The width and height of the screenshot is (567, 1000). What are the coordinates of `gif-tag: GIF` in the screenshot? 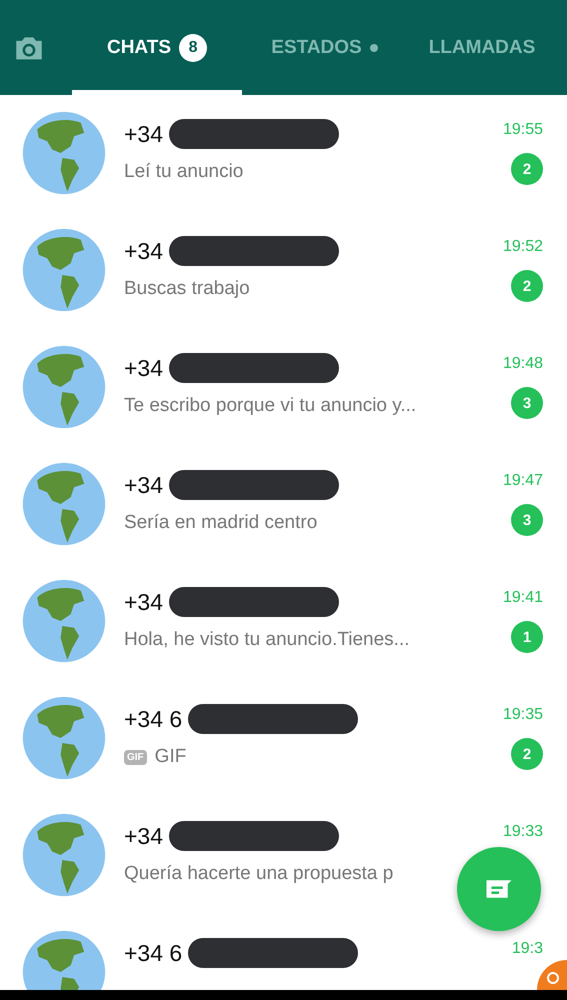 It's located at (135, 757).